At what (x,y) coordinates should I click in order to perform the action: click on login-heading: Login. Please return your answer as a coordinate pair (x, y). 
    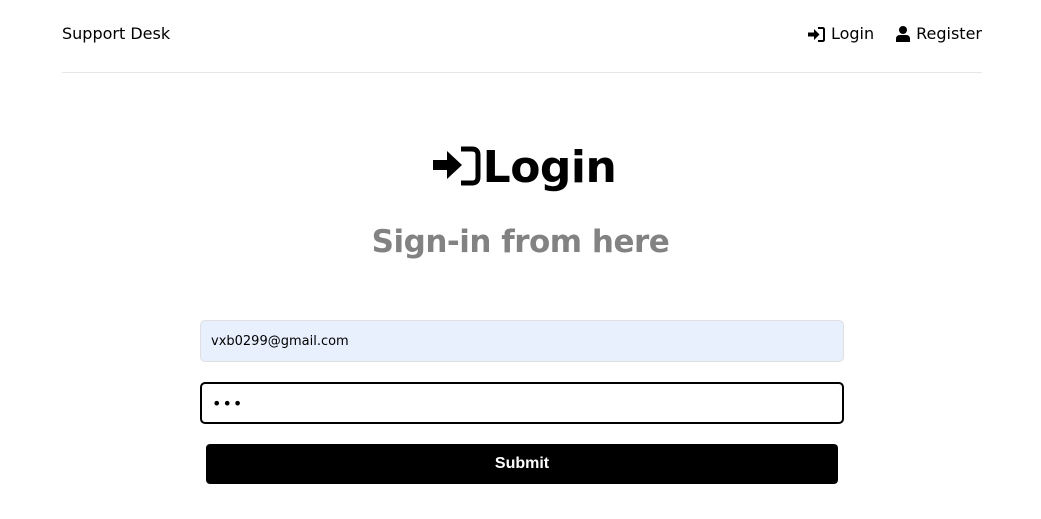
    Looking at the image, I should click on (520, 168).